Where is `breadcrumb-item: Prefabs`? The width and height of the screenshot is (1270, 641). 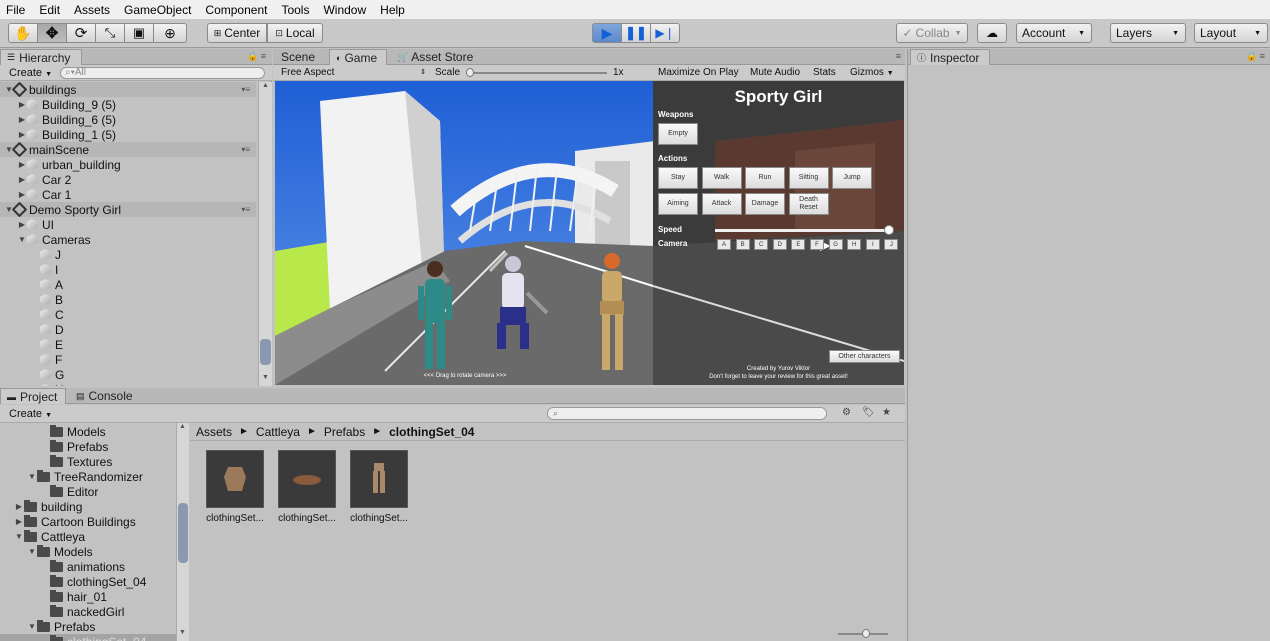 breadcrumb-item: Prefabs is located at coordinates (344, 432).